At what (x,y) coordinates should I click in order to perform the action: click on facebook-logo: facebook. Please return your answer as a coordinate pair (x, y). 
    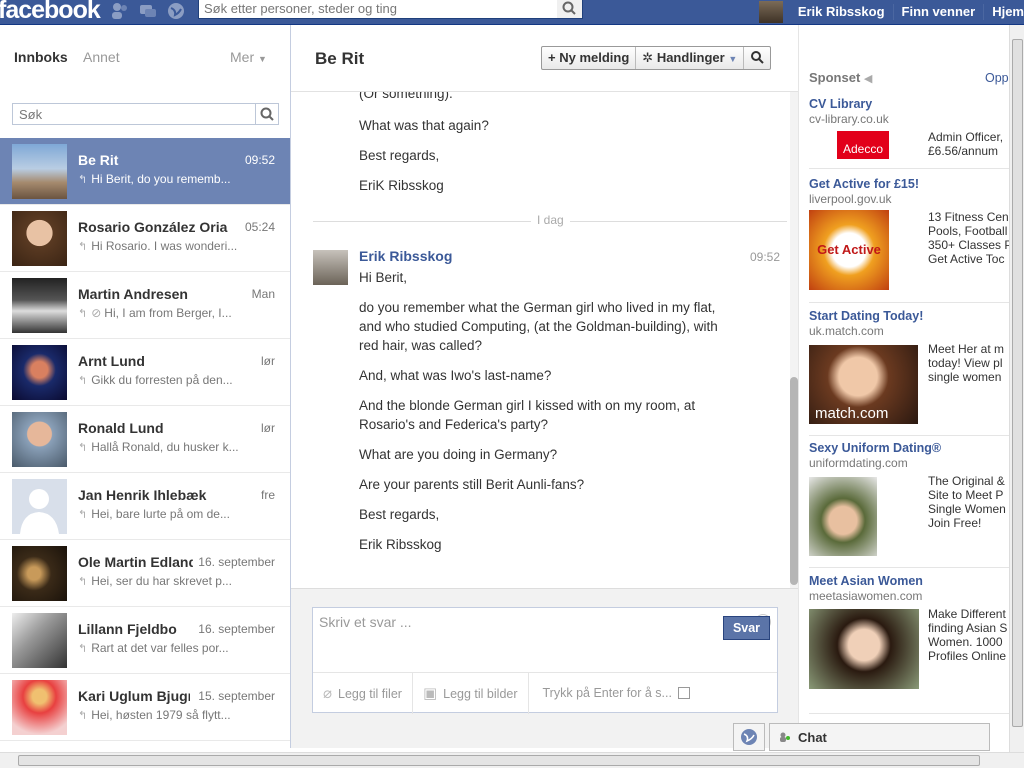
    Looking at the image, I should click on (50, 12).